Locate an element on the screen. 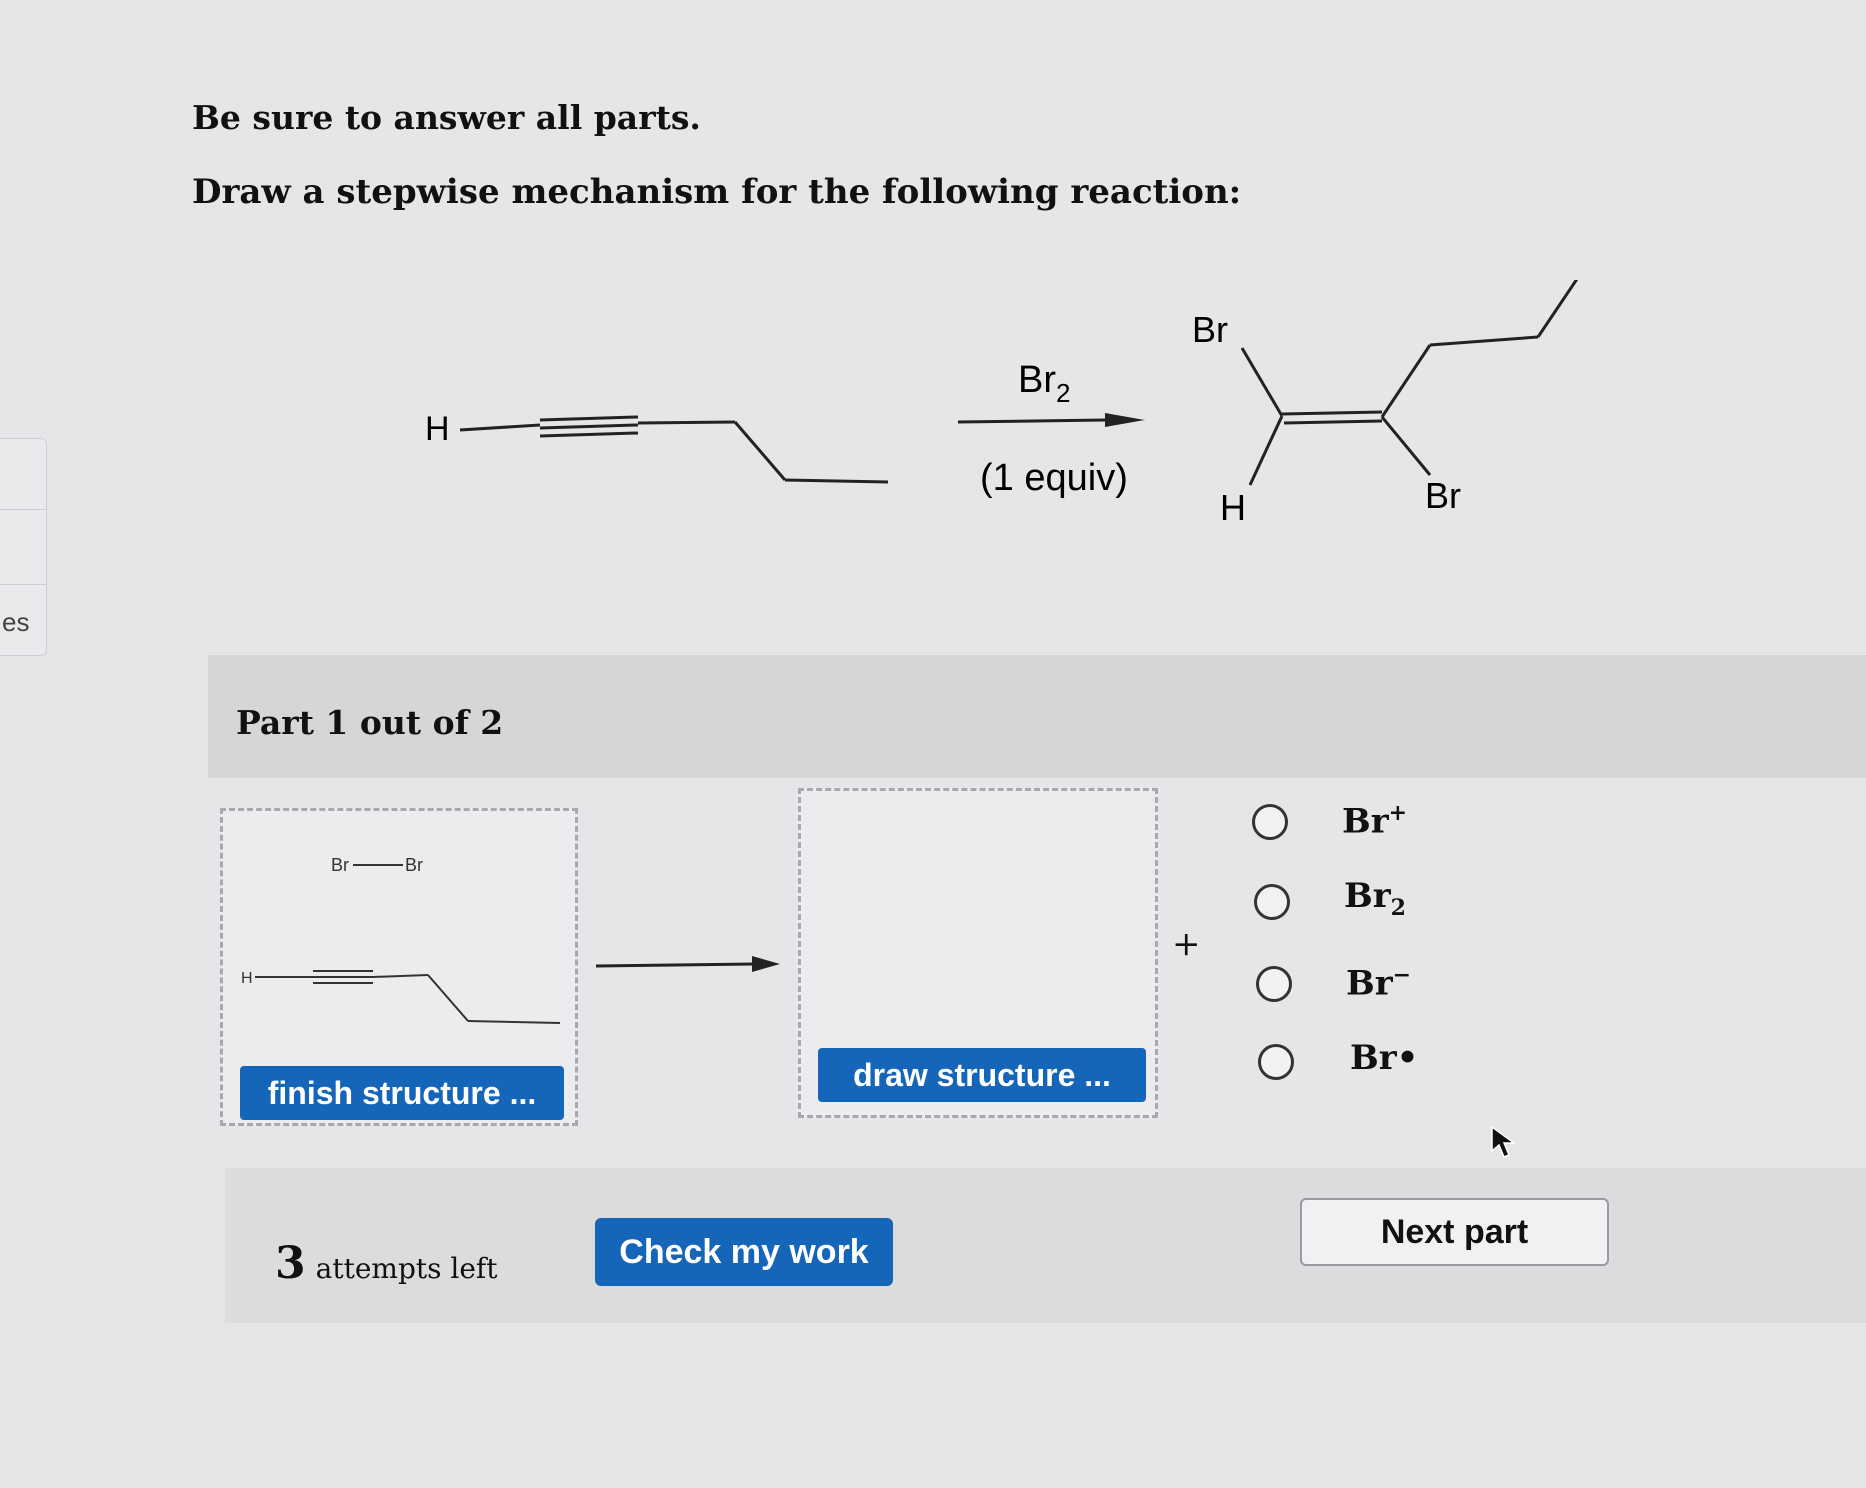  attempts-counter: 3 attempts left is located at coordinates (386, 1263).